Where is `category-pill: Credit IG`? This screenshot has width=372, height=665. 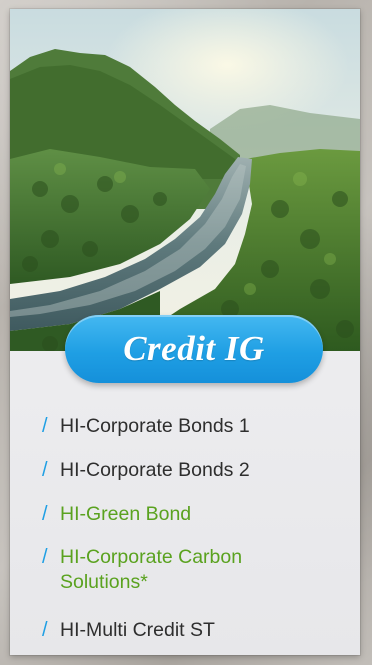
category-pill: Credit IG is located at coordinates (194, 349).